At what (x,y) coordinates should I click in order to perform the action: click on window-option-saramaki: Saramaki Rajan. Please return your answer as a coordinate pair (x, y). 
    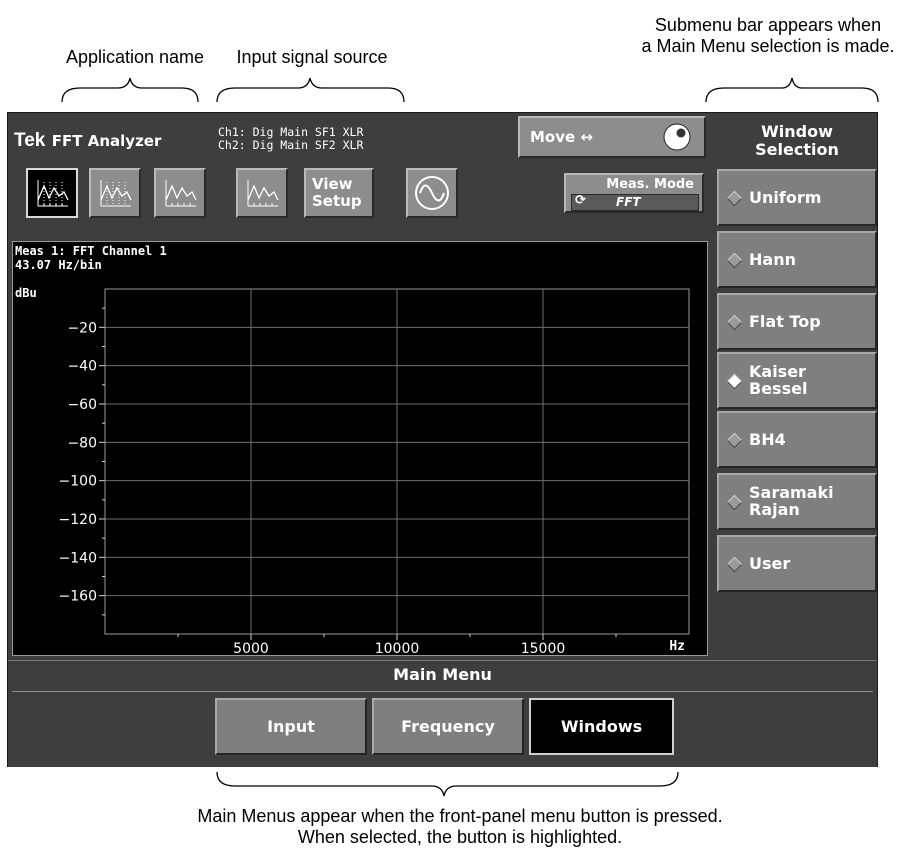
    Looking at the image, I should click on (797, 501).